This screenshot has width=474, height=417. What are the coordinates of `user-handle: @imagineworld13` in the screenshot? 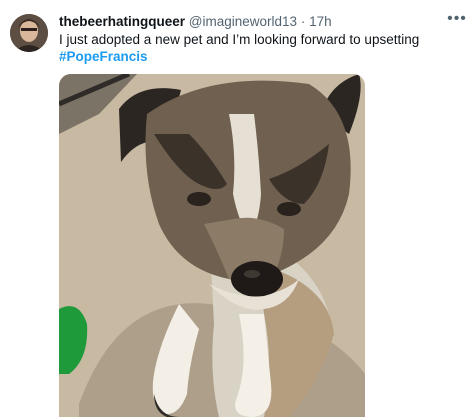 It's located at (243, 21).